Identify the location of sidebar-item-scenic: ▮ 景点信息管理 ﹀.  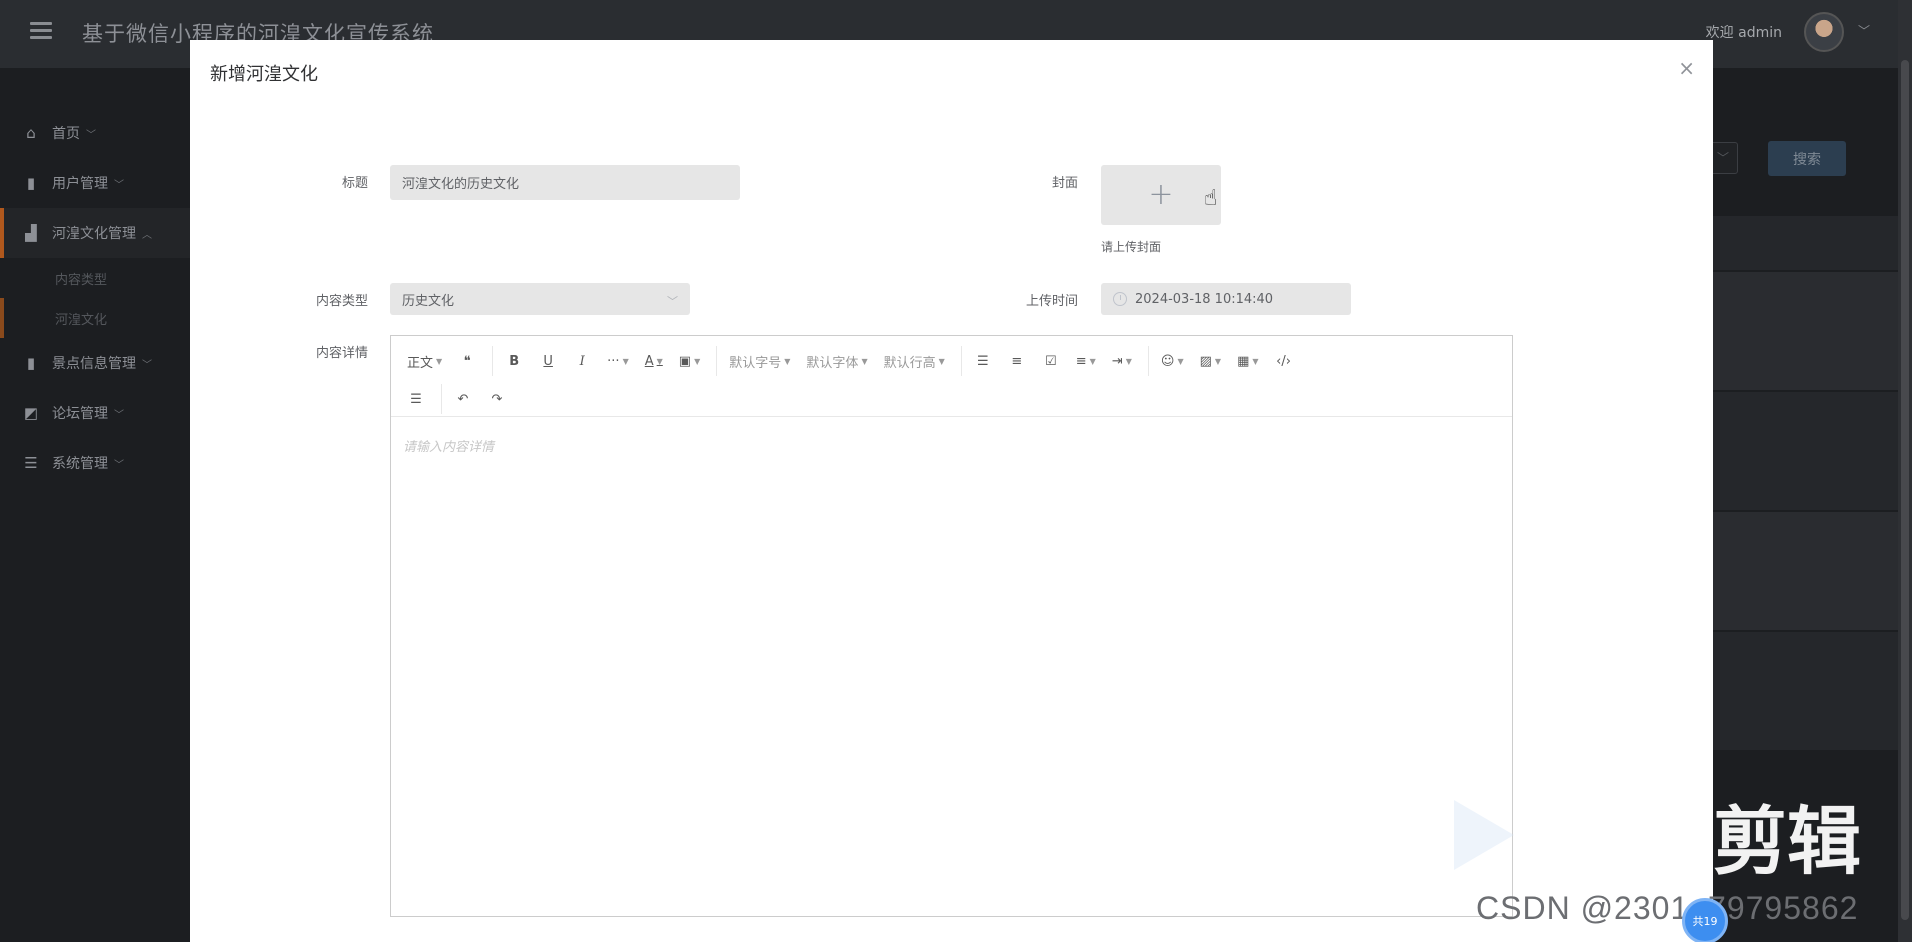
(95, 363).